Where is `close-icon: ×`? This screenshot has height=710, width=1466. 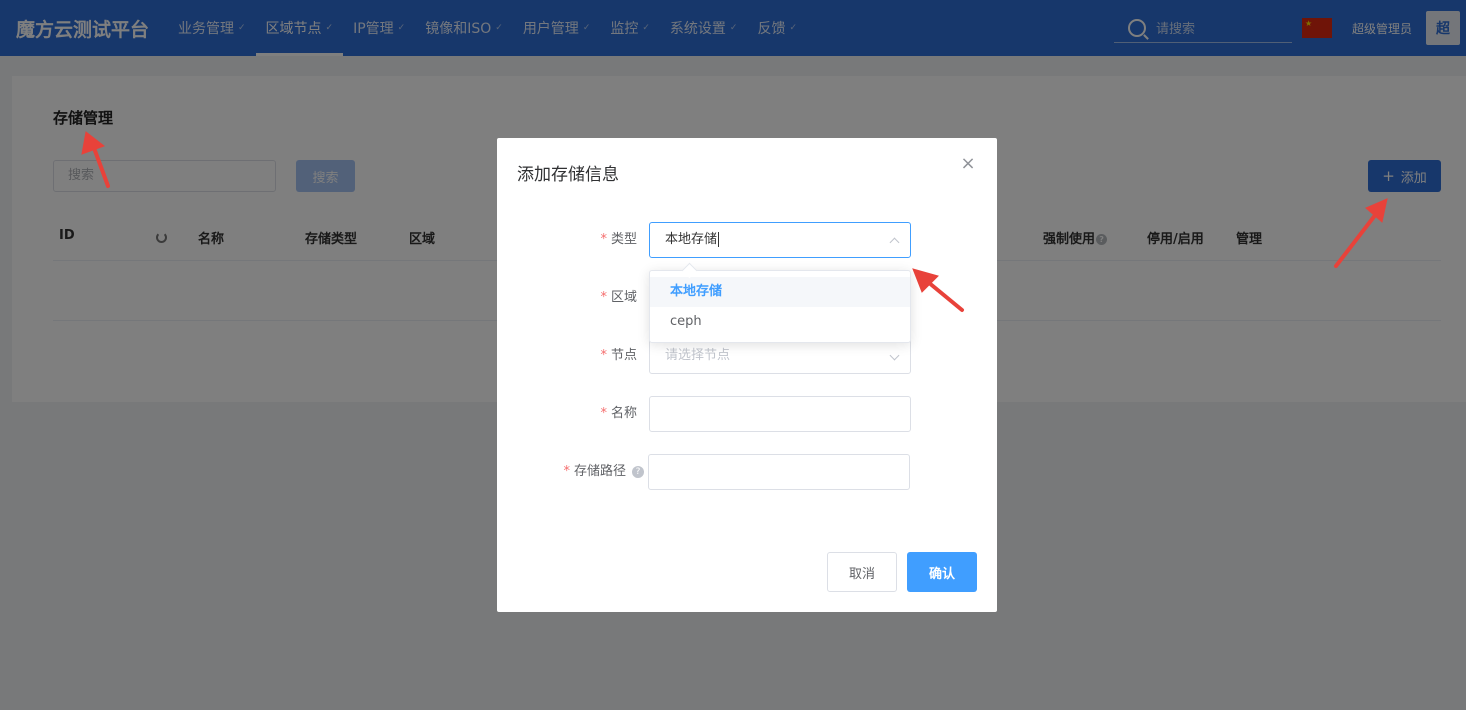 close-icon: × is located at coordinates (968, 164).